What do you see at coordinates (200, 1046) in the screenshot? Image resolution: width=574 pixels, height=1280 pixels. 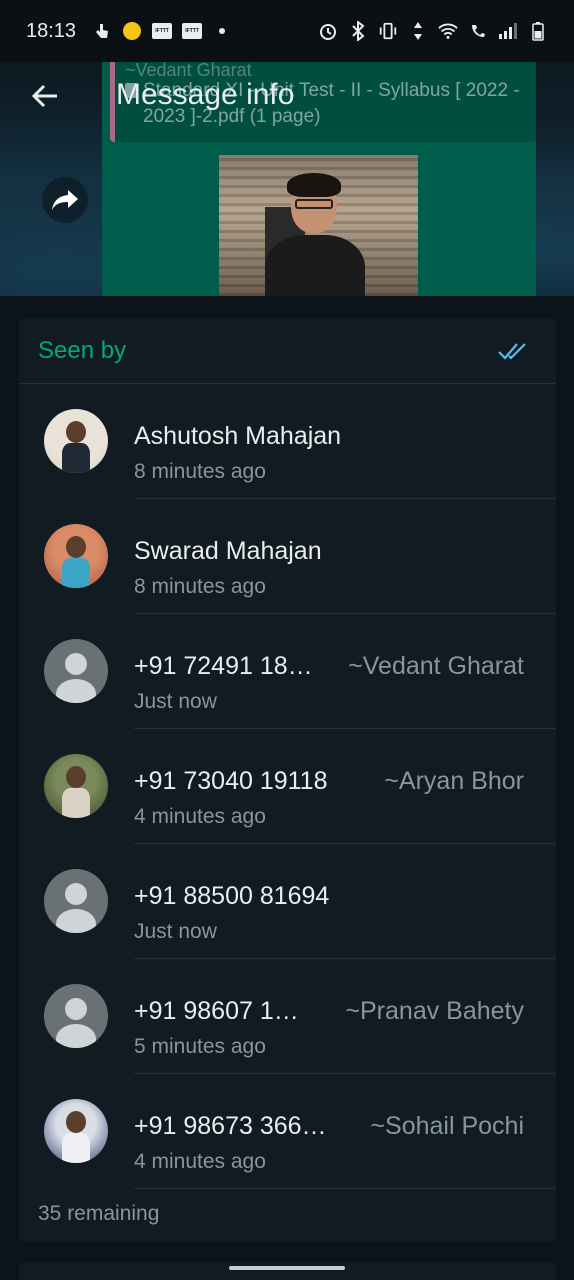 I see `seen-time: 5 minutes ago` at bounding box center [200, 1046].